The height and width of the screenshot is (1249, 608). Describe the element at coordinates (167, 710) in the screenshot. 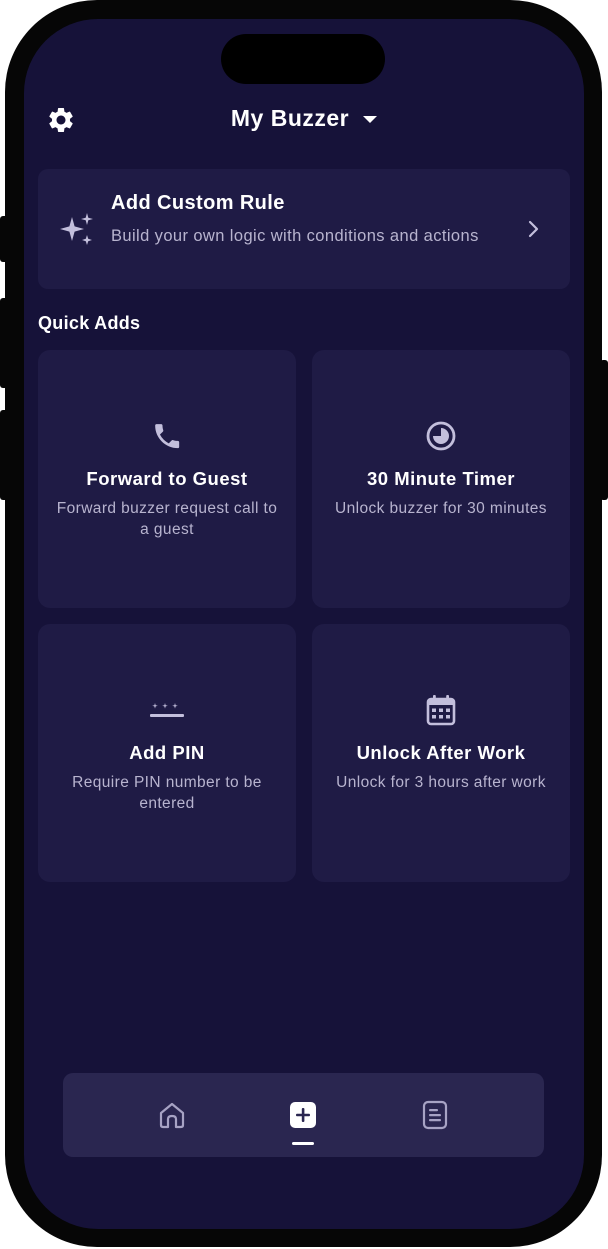

I see `pin-icon` at that location.